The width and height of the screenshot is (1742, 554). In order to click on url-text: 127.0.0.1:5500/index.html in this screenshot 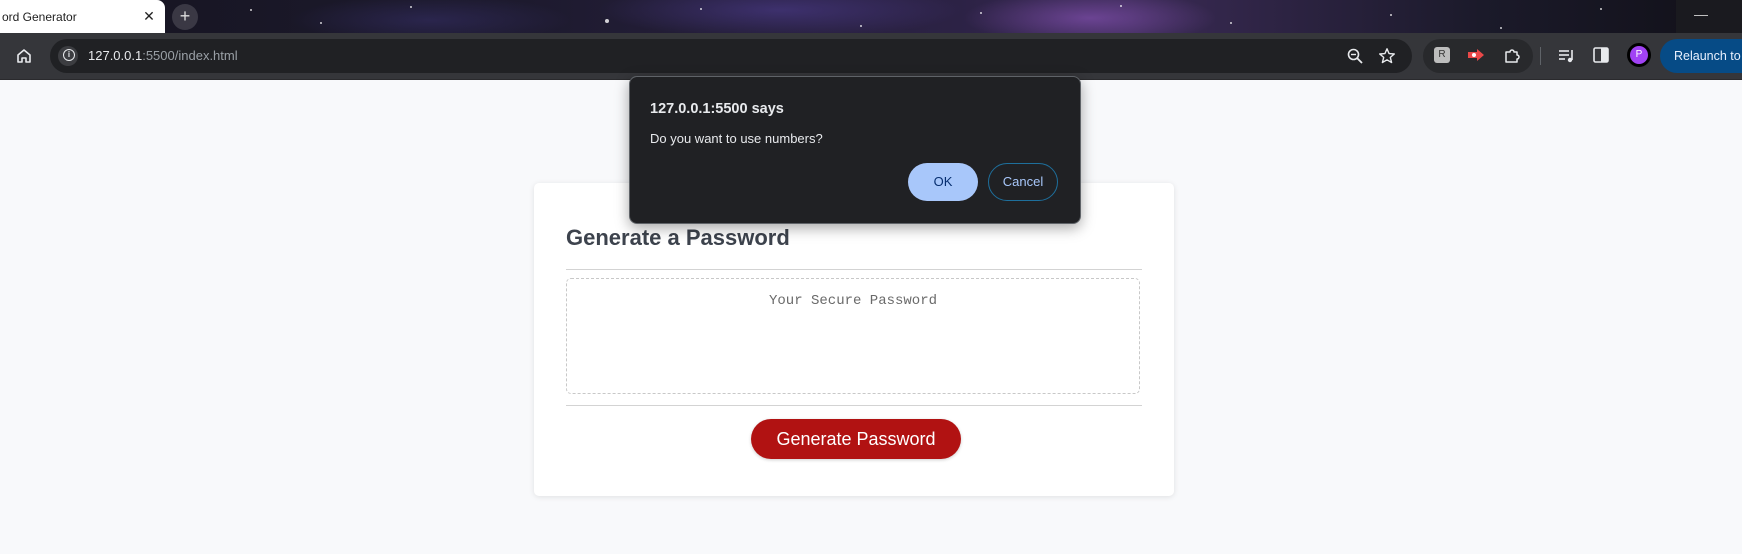, I will do `click(163, 55)`.